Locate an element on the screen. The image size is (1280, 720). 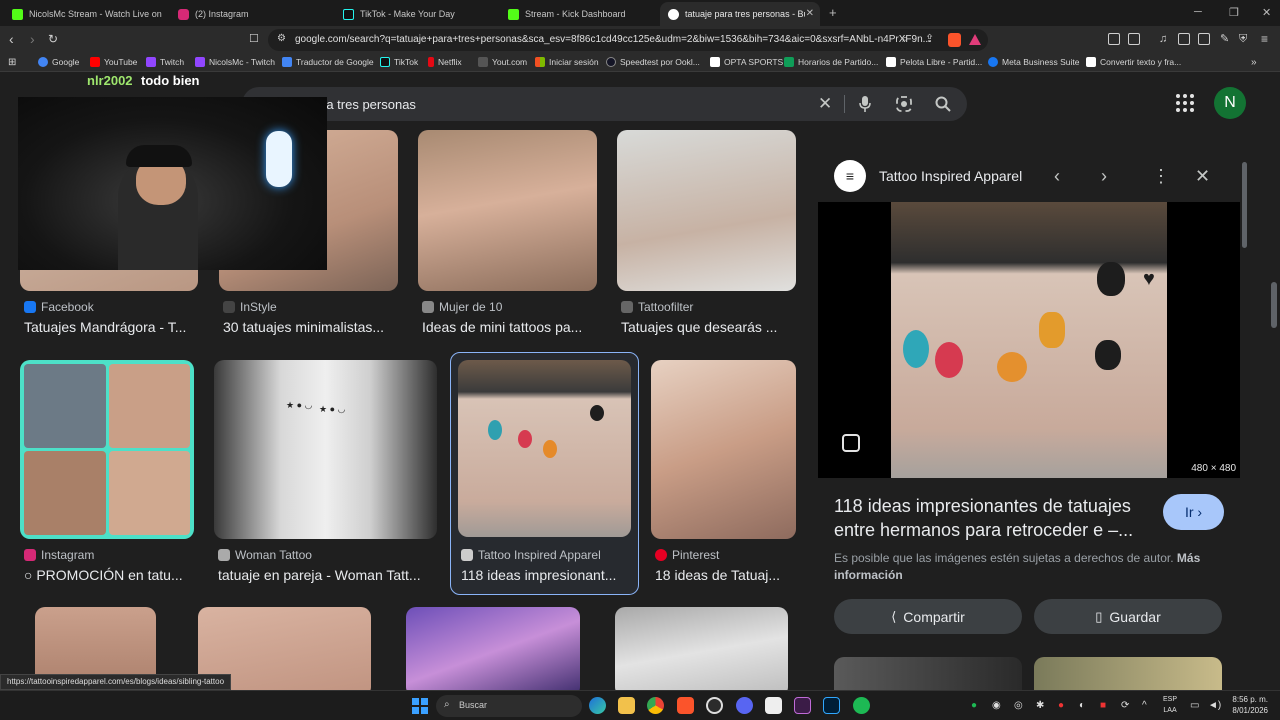
tray-icon: ◎ is located at coordinates (1018, 705).